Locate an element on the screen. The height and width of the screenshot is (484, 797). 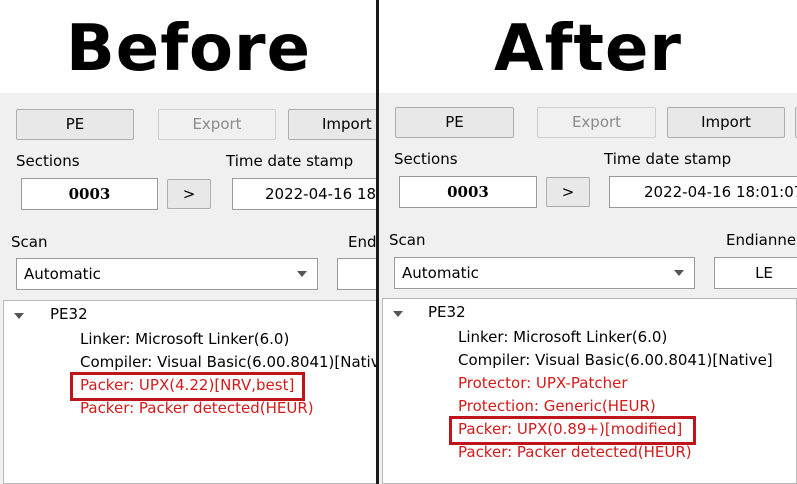
after-heading: After is located at coordinates (588, 49).